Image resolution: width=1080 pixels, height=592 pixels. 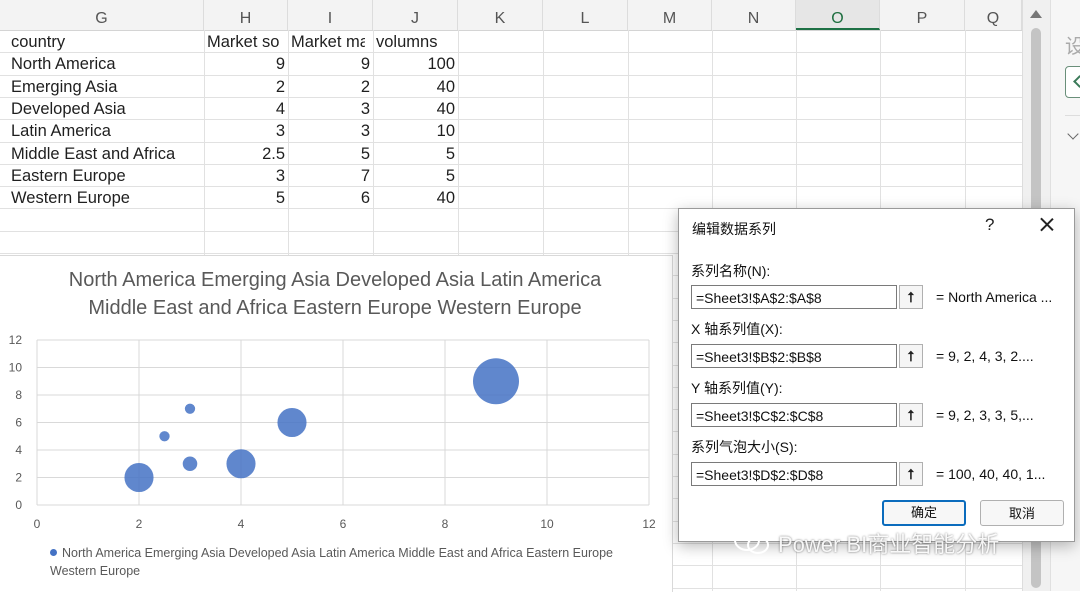 What do you see at coordinates (989, 225) in the screenshot?
I see `help-button: ?` at bounding box center [989, 225].